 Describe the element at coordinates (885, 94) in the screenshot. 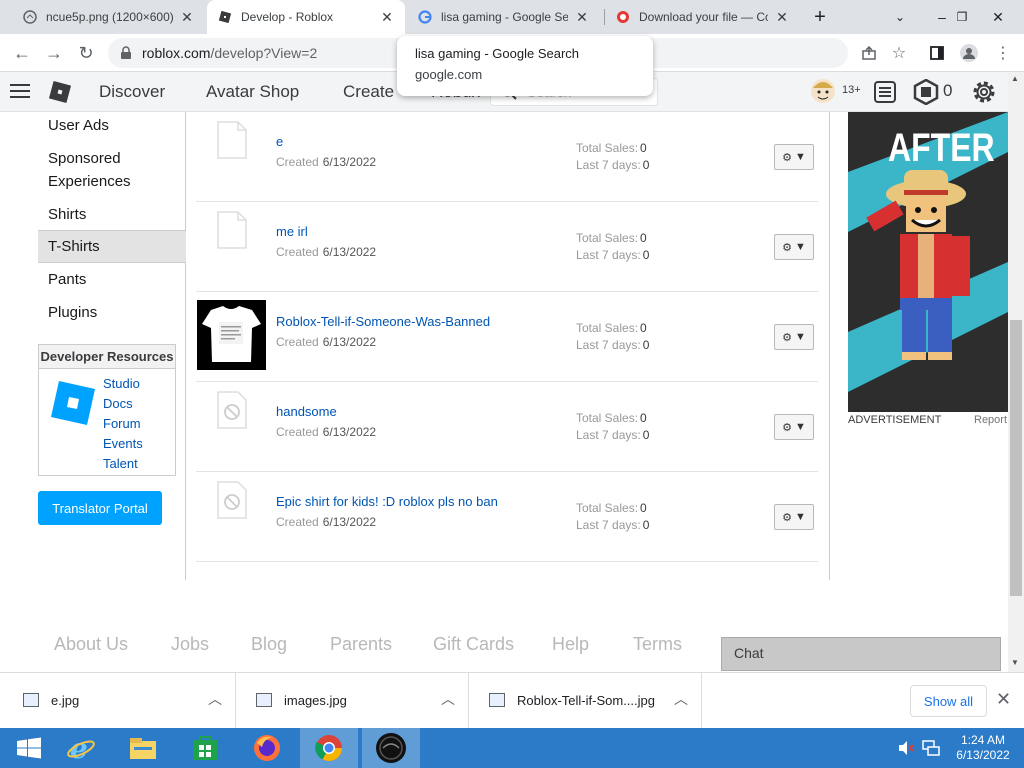

I see `notifications-list-icon` at that location.